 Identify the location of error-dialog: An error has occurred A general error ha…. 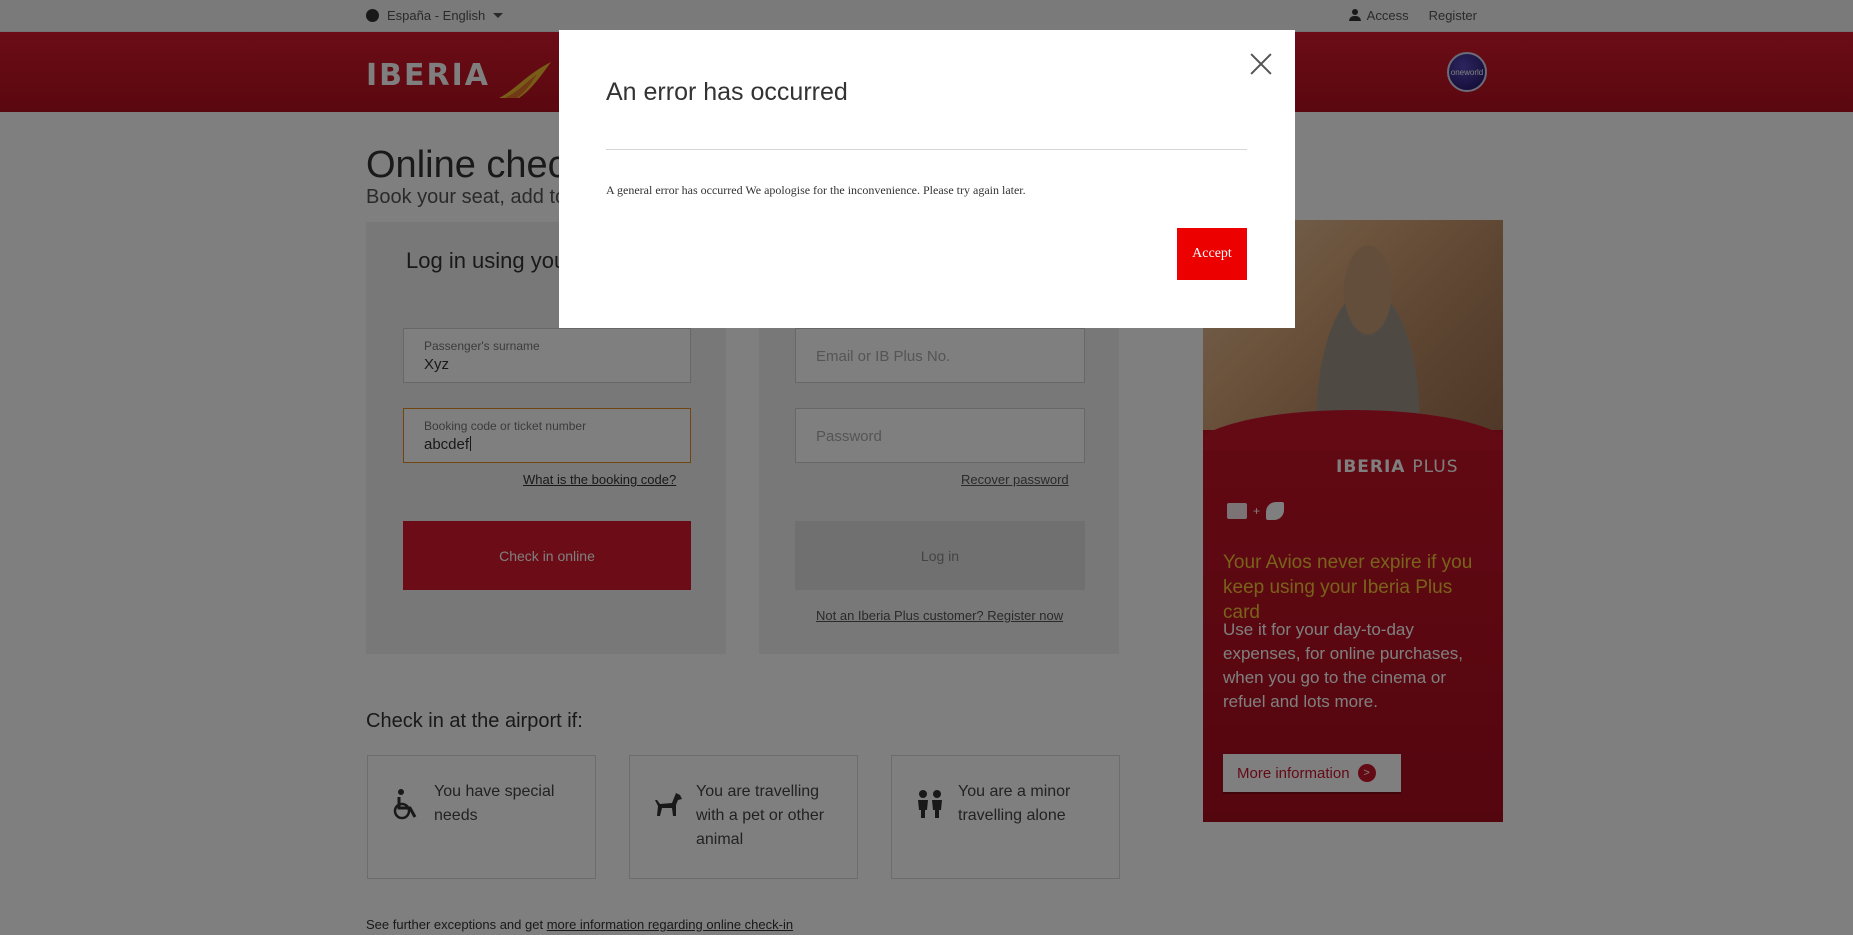
(927, 179).